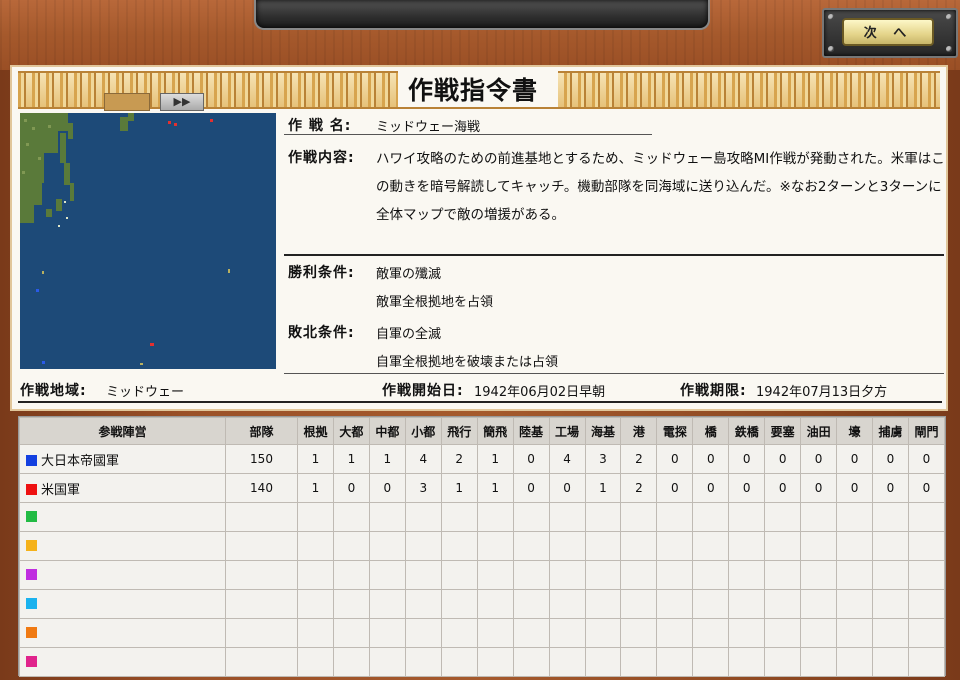 Image resolution: width=960 pixels, height=680 pixels. What do you see at coordinates (145, 392) in the screenshot?
I see `area-value: ミッドウェー` at bounding box center [145, 392].